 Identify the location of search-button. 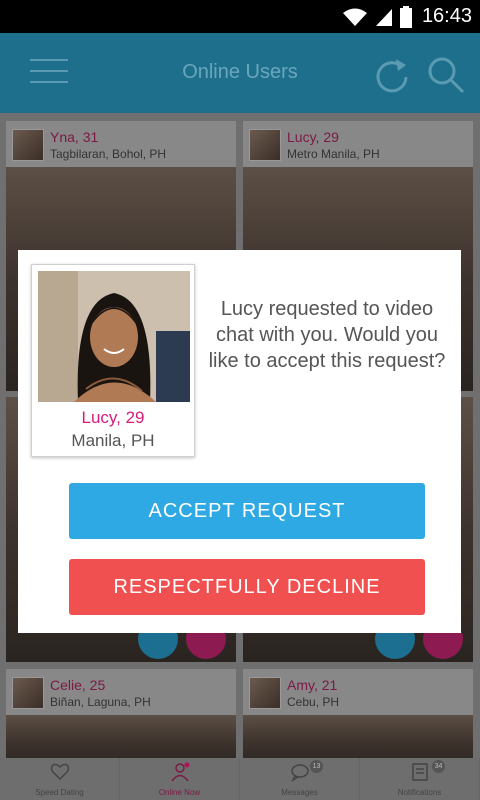
(446, 75).